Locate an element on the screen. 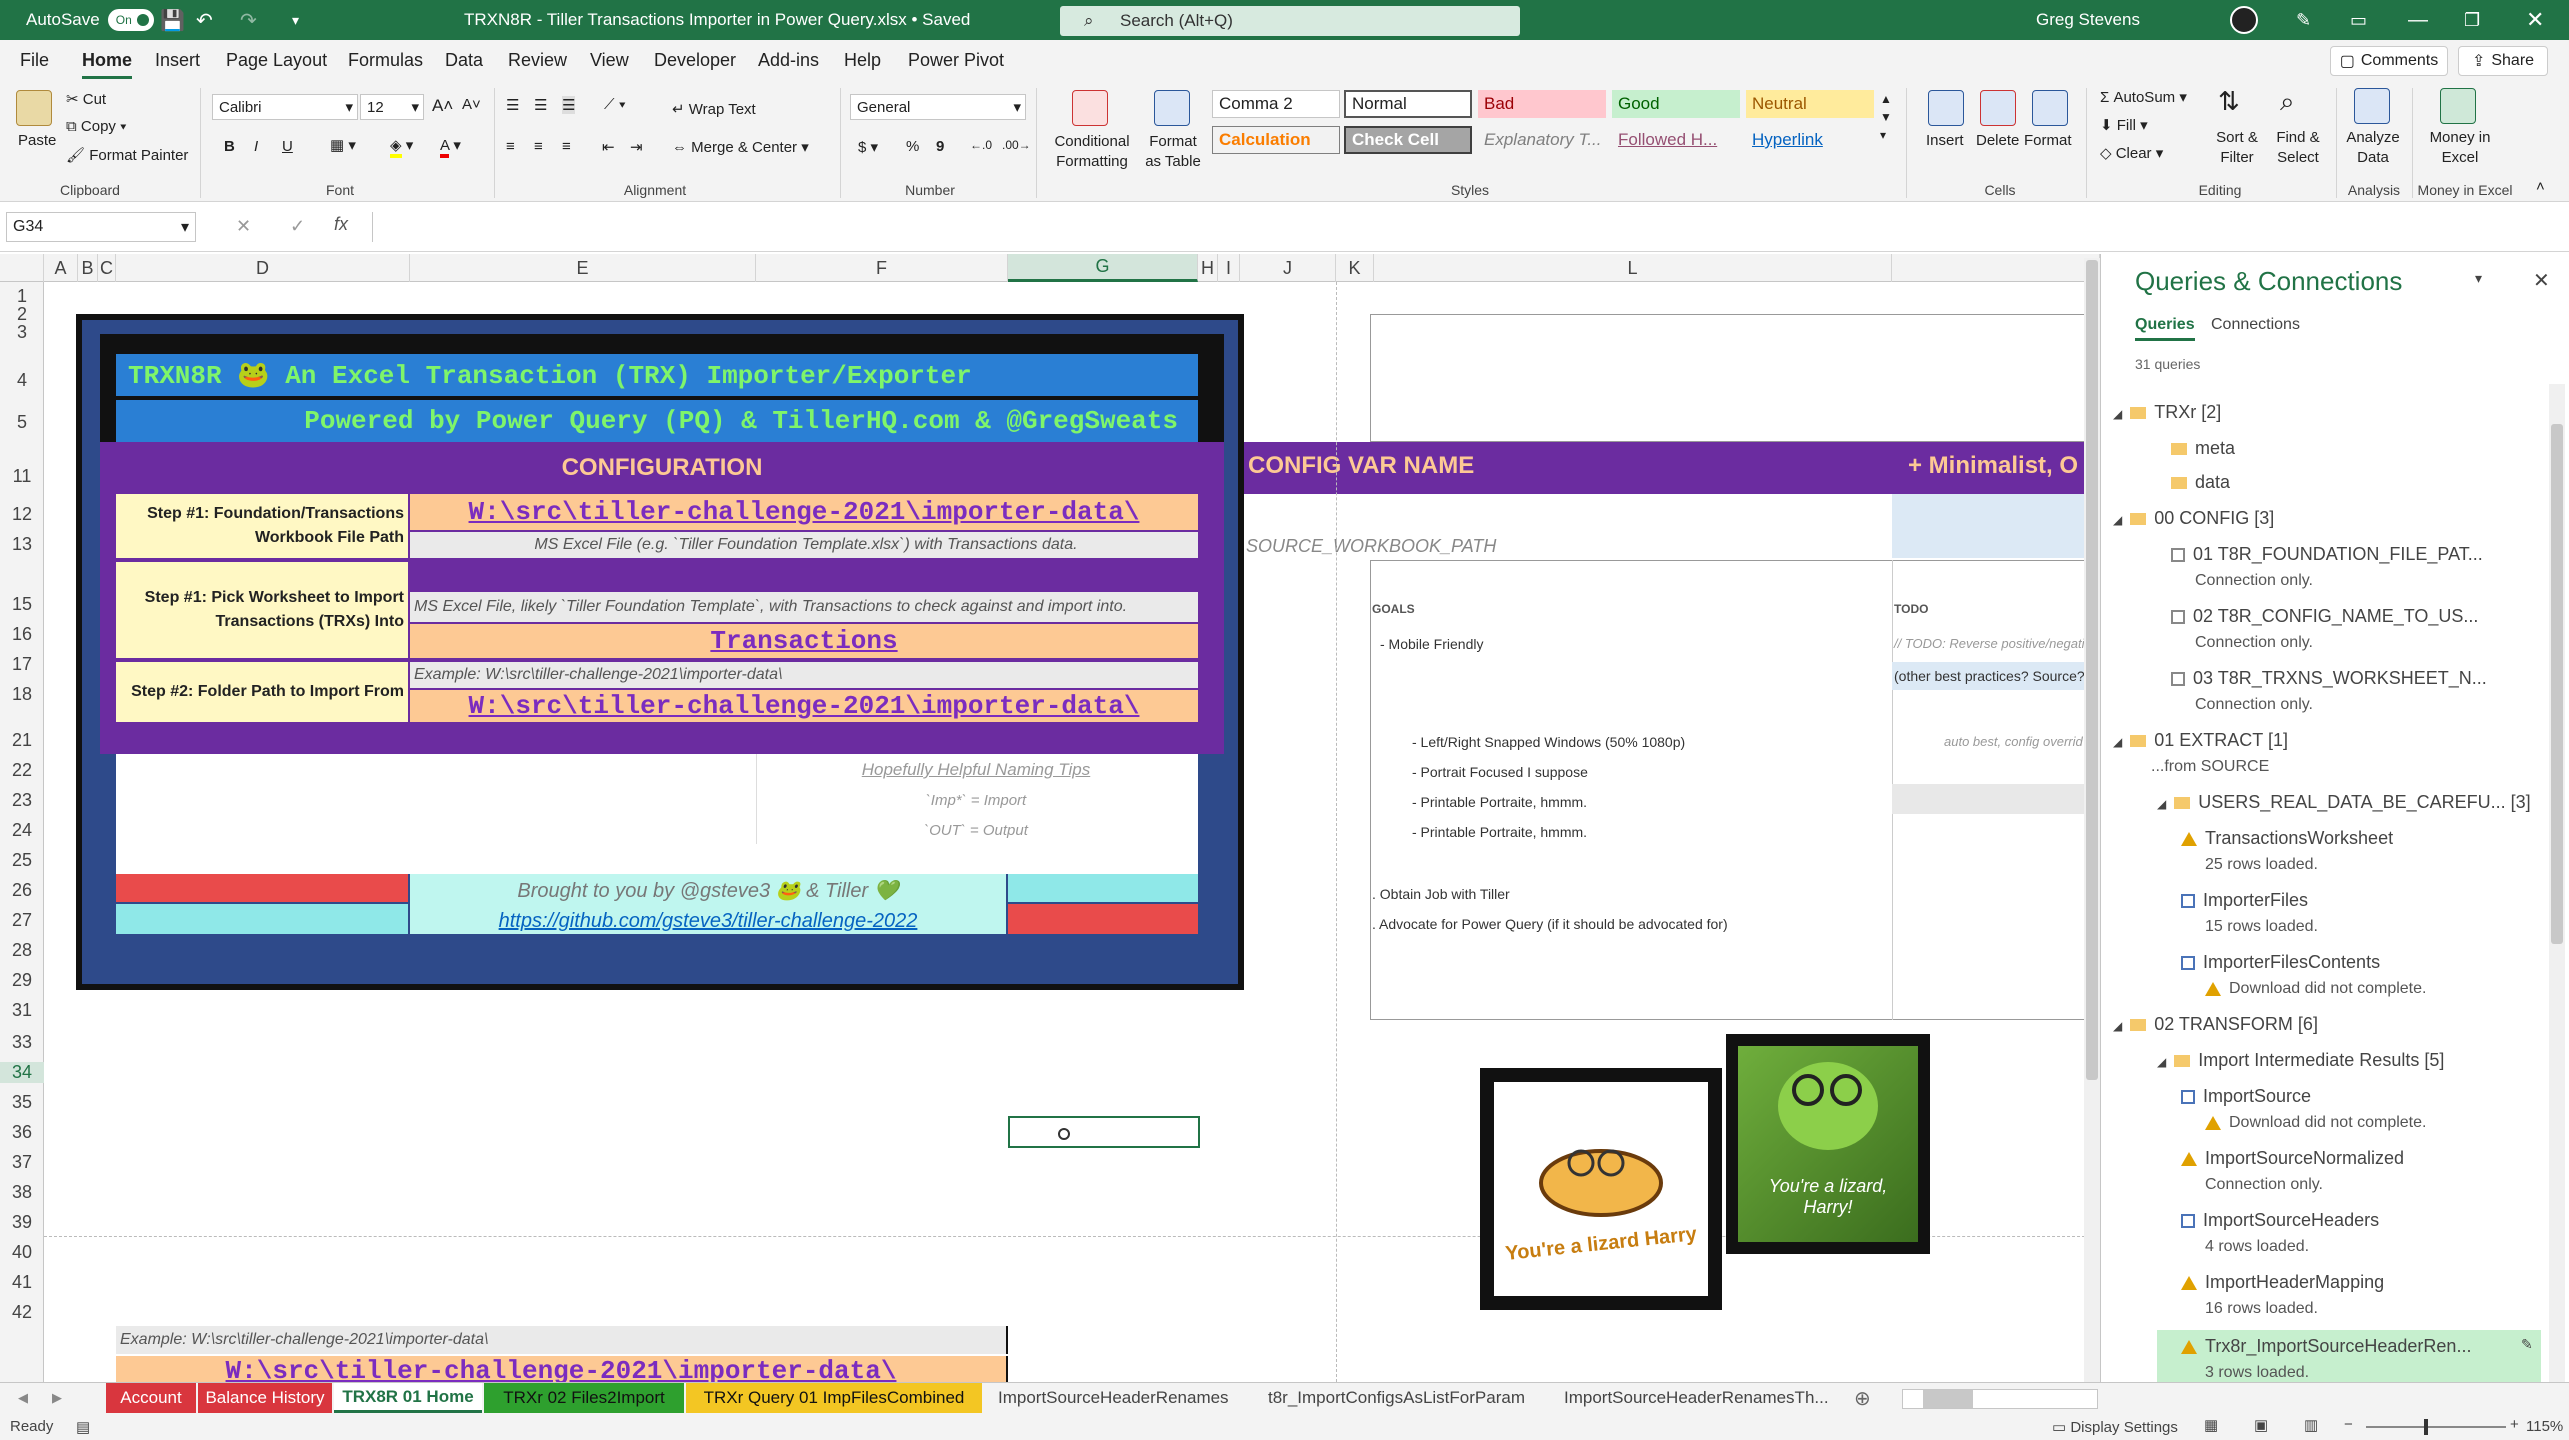 The width and height of the screenshot is (2569, 1440). sort-filter-icon: ⇅ is located at coordinates (2229, 101).